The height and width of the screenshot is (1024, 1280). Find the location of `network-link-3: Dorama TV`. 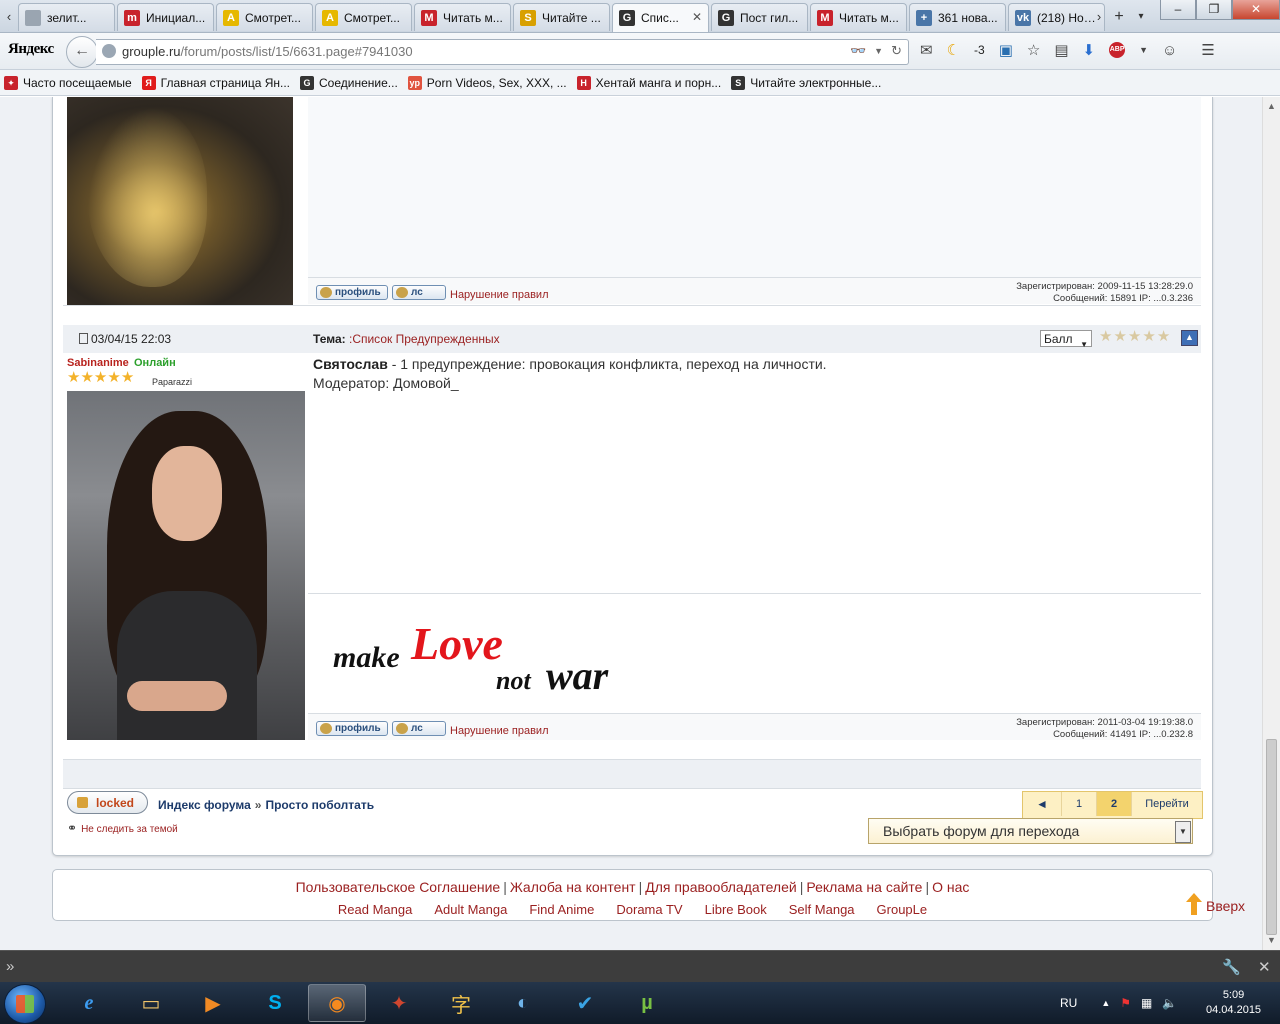

network-link-3: Dorama TV is located at coordinates (649, 909).